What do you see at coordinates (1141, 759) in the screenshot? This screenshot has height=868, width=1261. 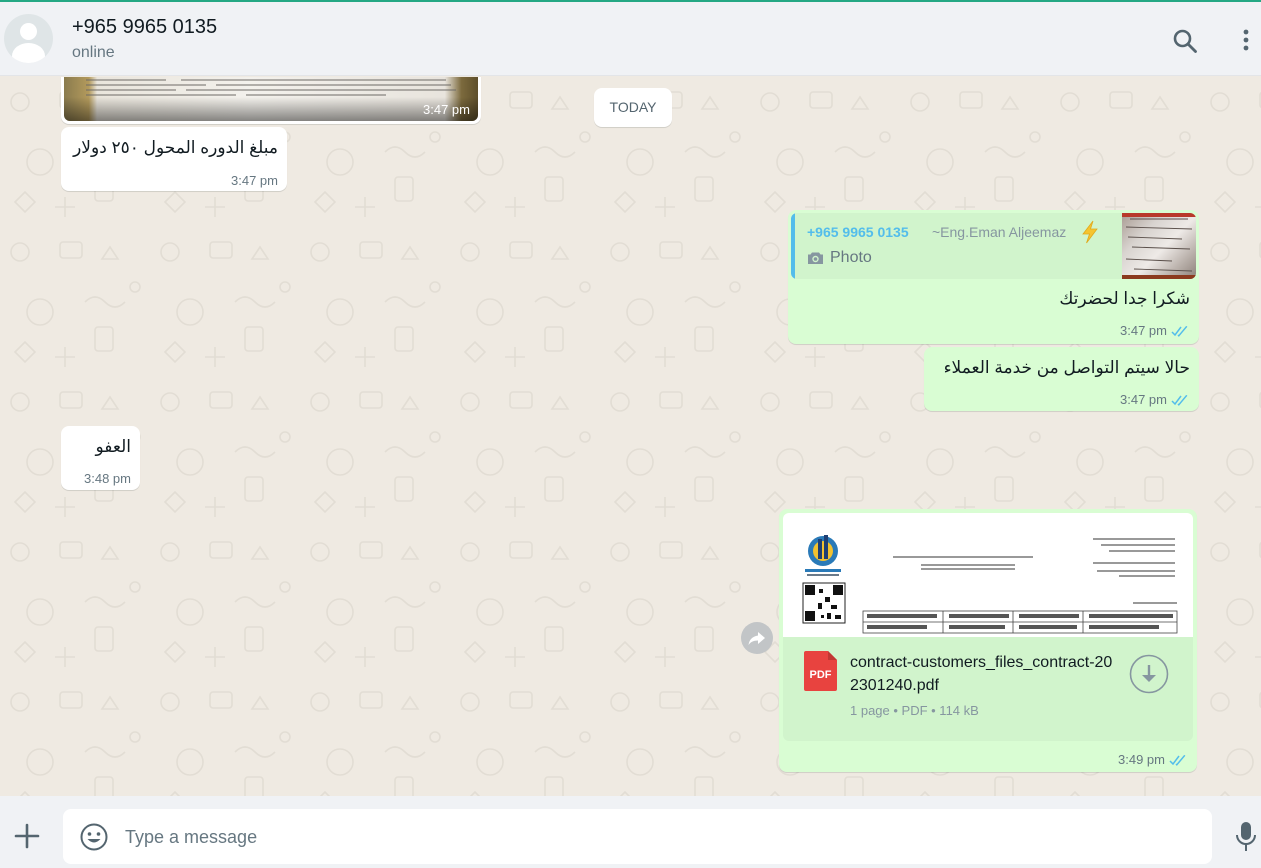 I see `message-time: 3:49 pm` at bounding box center [1141, 759].